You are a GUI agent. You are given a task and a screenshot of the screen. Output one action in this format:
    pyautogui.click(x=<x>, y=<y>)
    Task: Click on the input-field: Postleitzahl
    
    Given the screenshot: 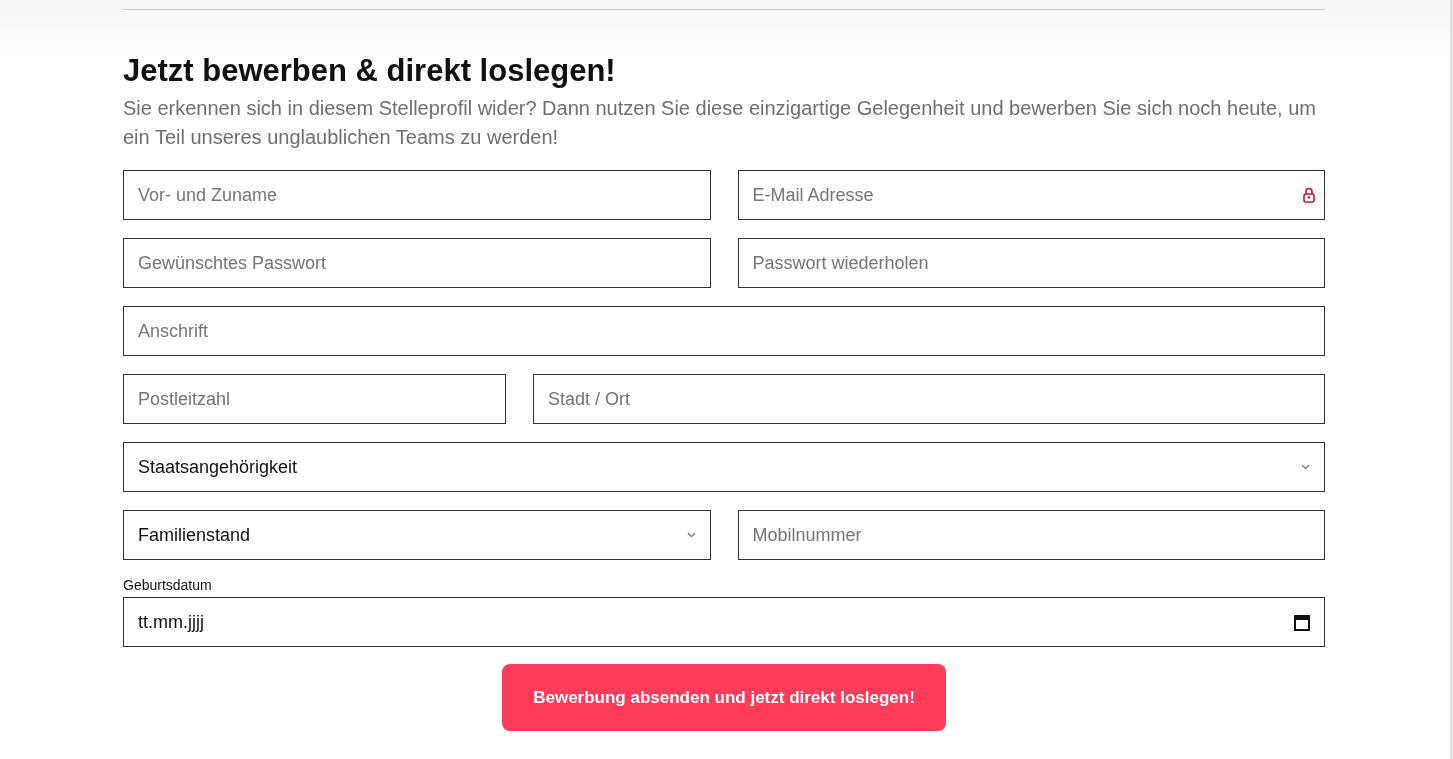 What is the action you would take?
    pyautogui.click(x=314, y=399)
    